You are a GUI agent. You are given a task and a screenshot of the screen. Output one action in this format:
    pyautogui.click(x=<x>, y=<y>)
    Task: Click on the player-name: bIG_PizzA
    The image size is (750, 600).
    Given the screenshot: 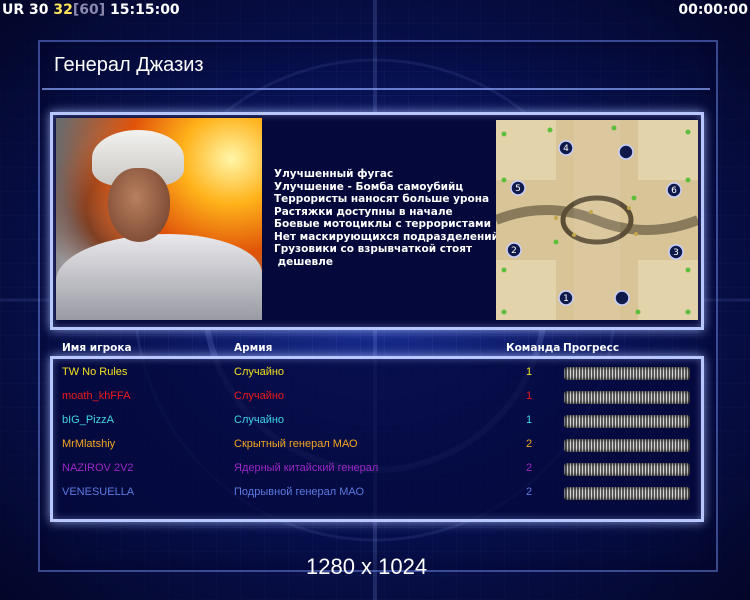 What is the action you would take?
    pyautogui.click(x=88, y=420)
    